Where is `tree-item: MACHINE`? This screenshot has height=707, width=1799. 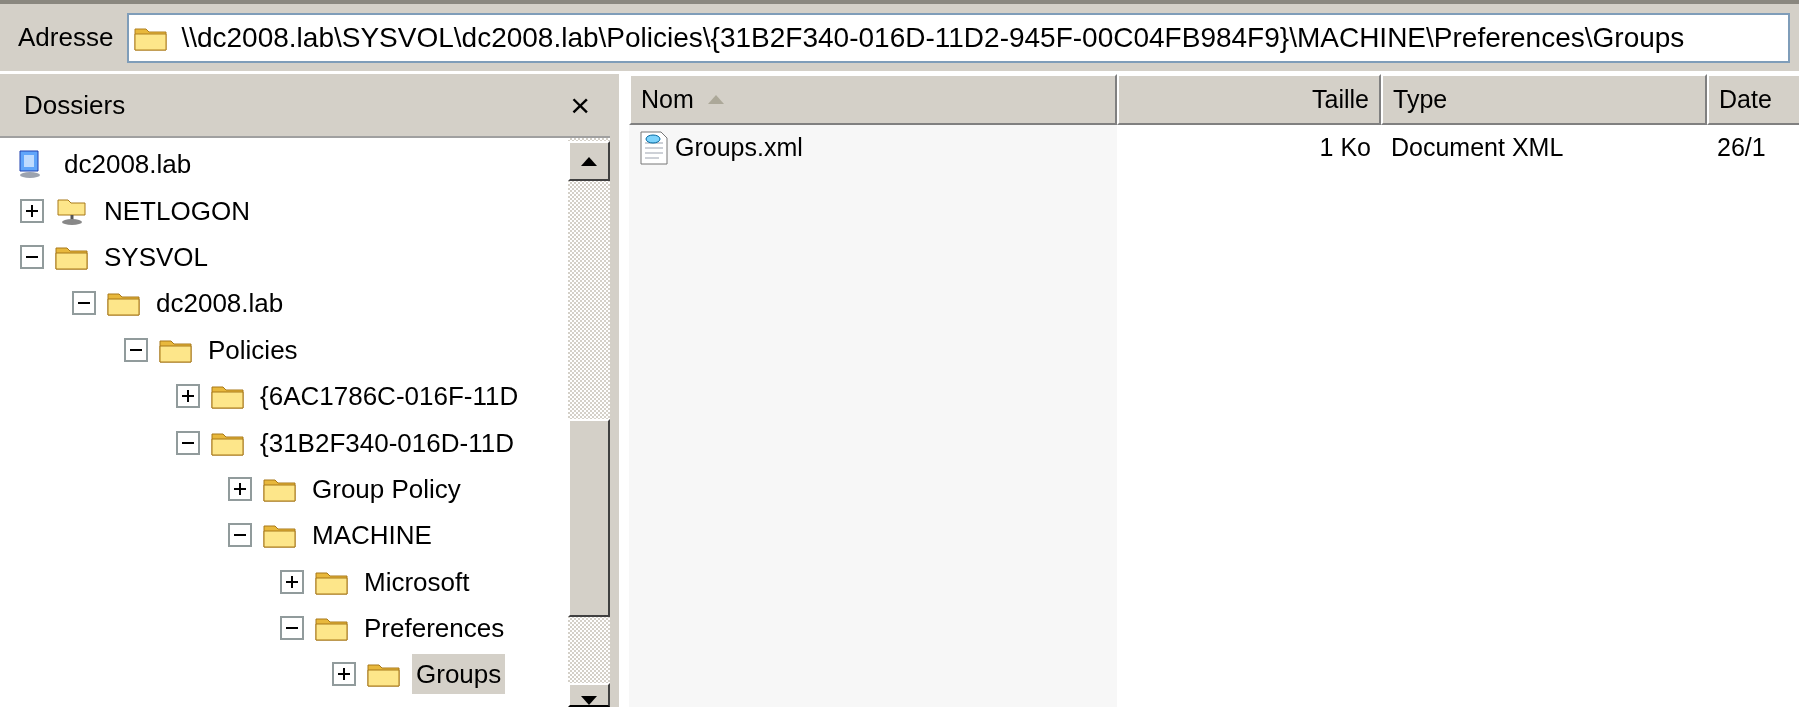 tree-item: MACHINE is located at coordinates (372, 535).